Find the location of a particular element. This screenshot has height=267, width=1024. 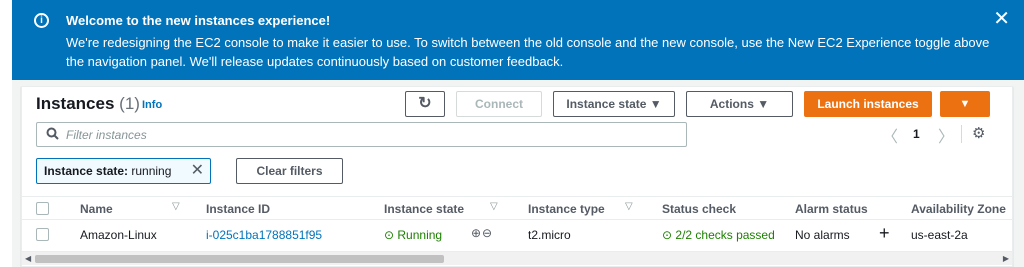

current-page: 1 is located at coordinates (916, 134).